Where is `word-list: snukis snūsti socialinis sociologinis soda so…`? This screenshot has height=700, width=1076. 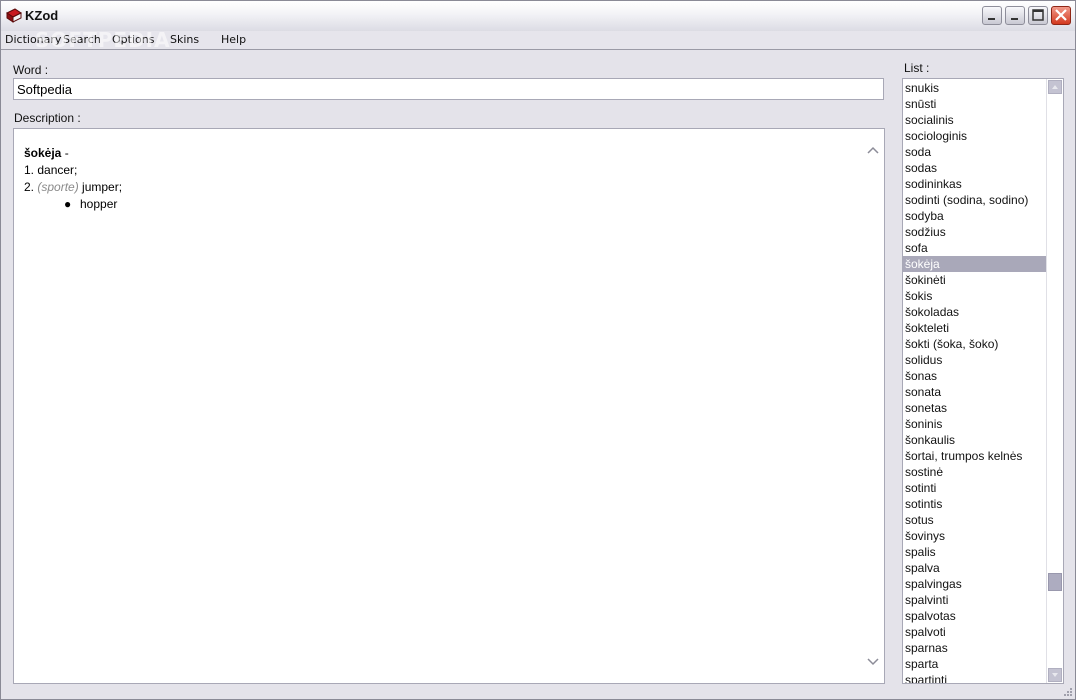
word-list: snukis snūsti socialinis sociologinis soda so… is located at coordinates (983, 381).